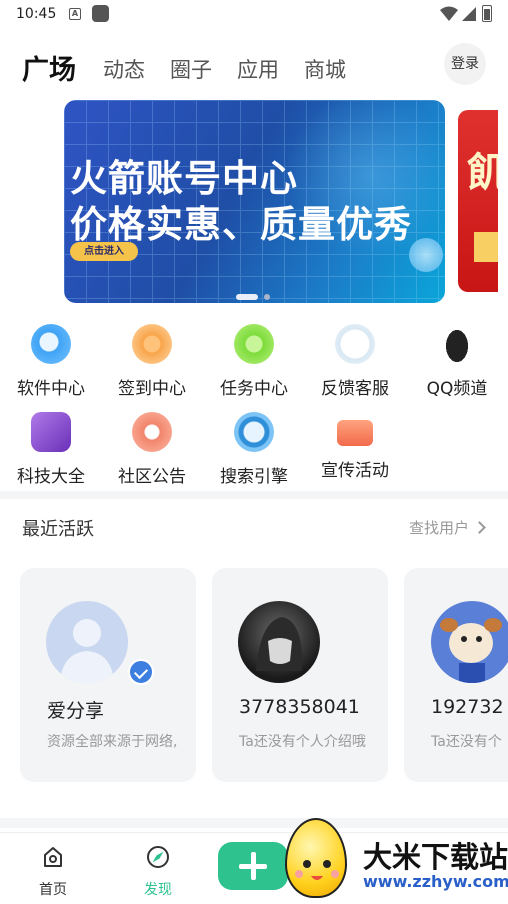 The width and height of the screenshot is (508, 904). What do you see at coordinates (355, 389) in the screenshot?
I see `shortcut-label: 反馈客服` at bounding box center [355, 389].